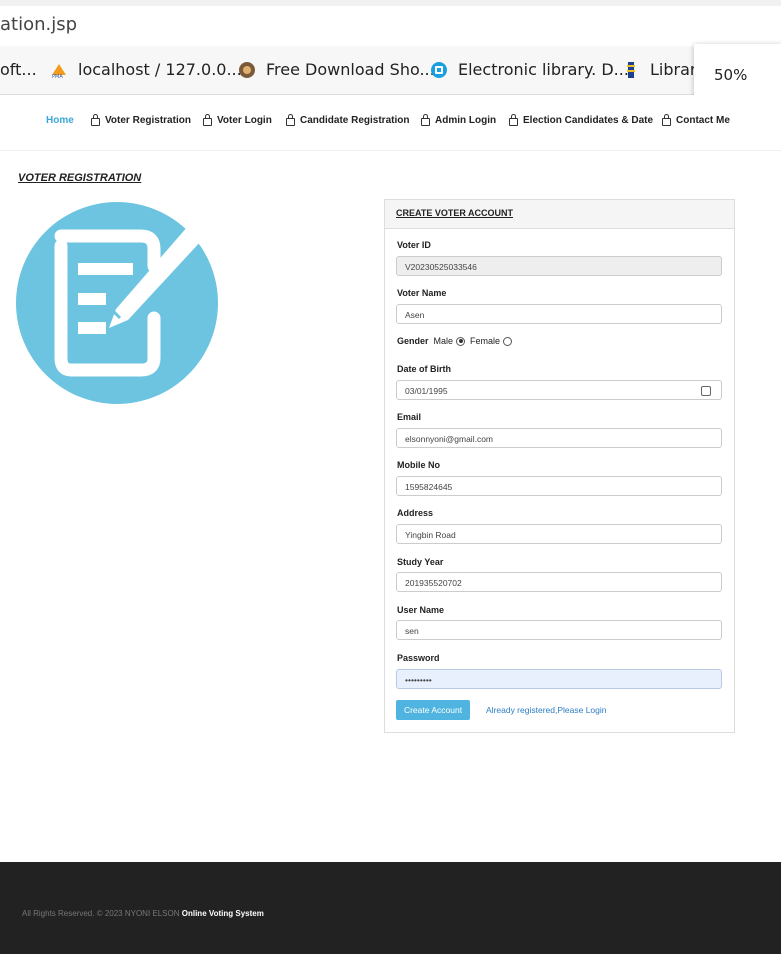  I want to click on gender-label: Gender, so click(413, 341).